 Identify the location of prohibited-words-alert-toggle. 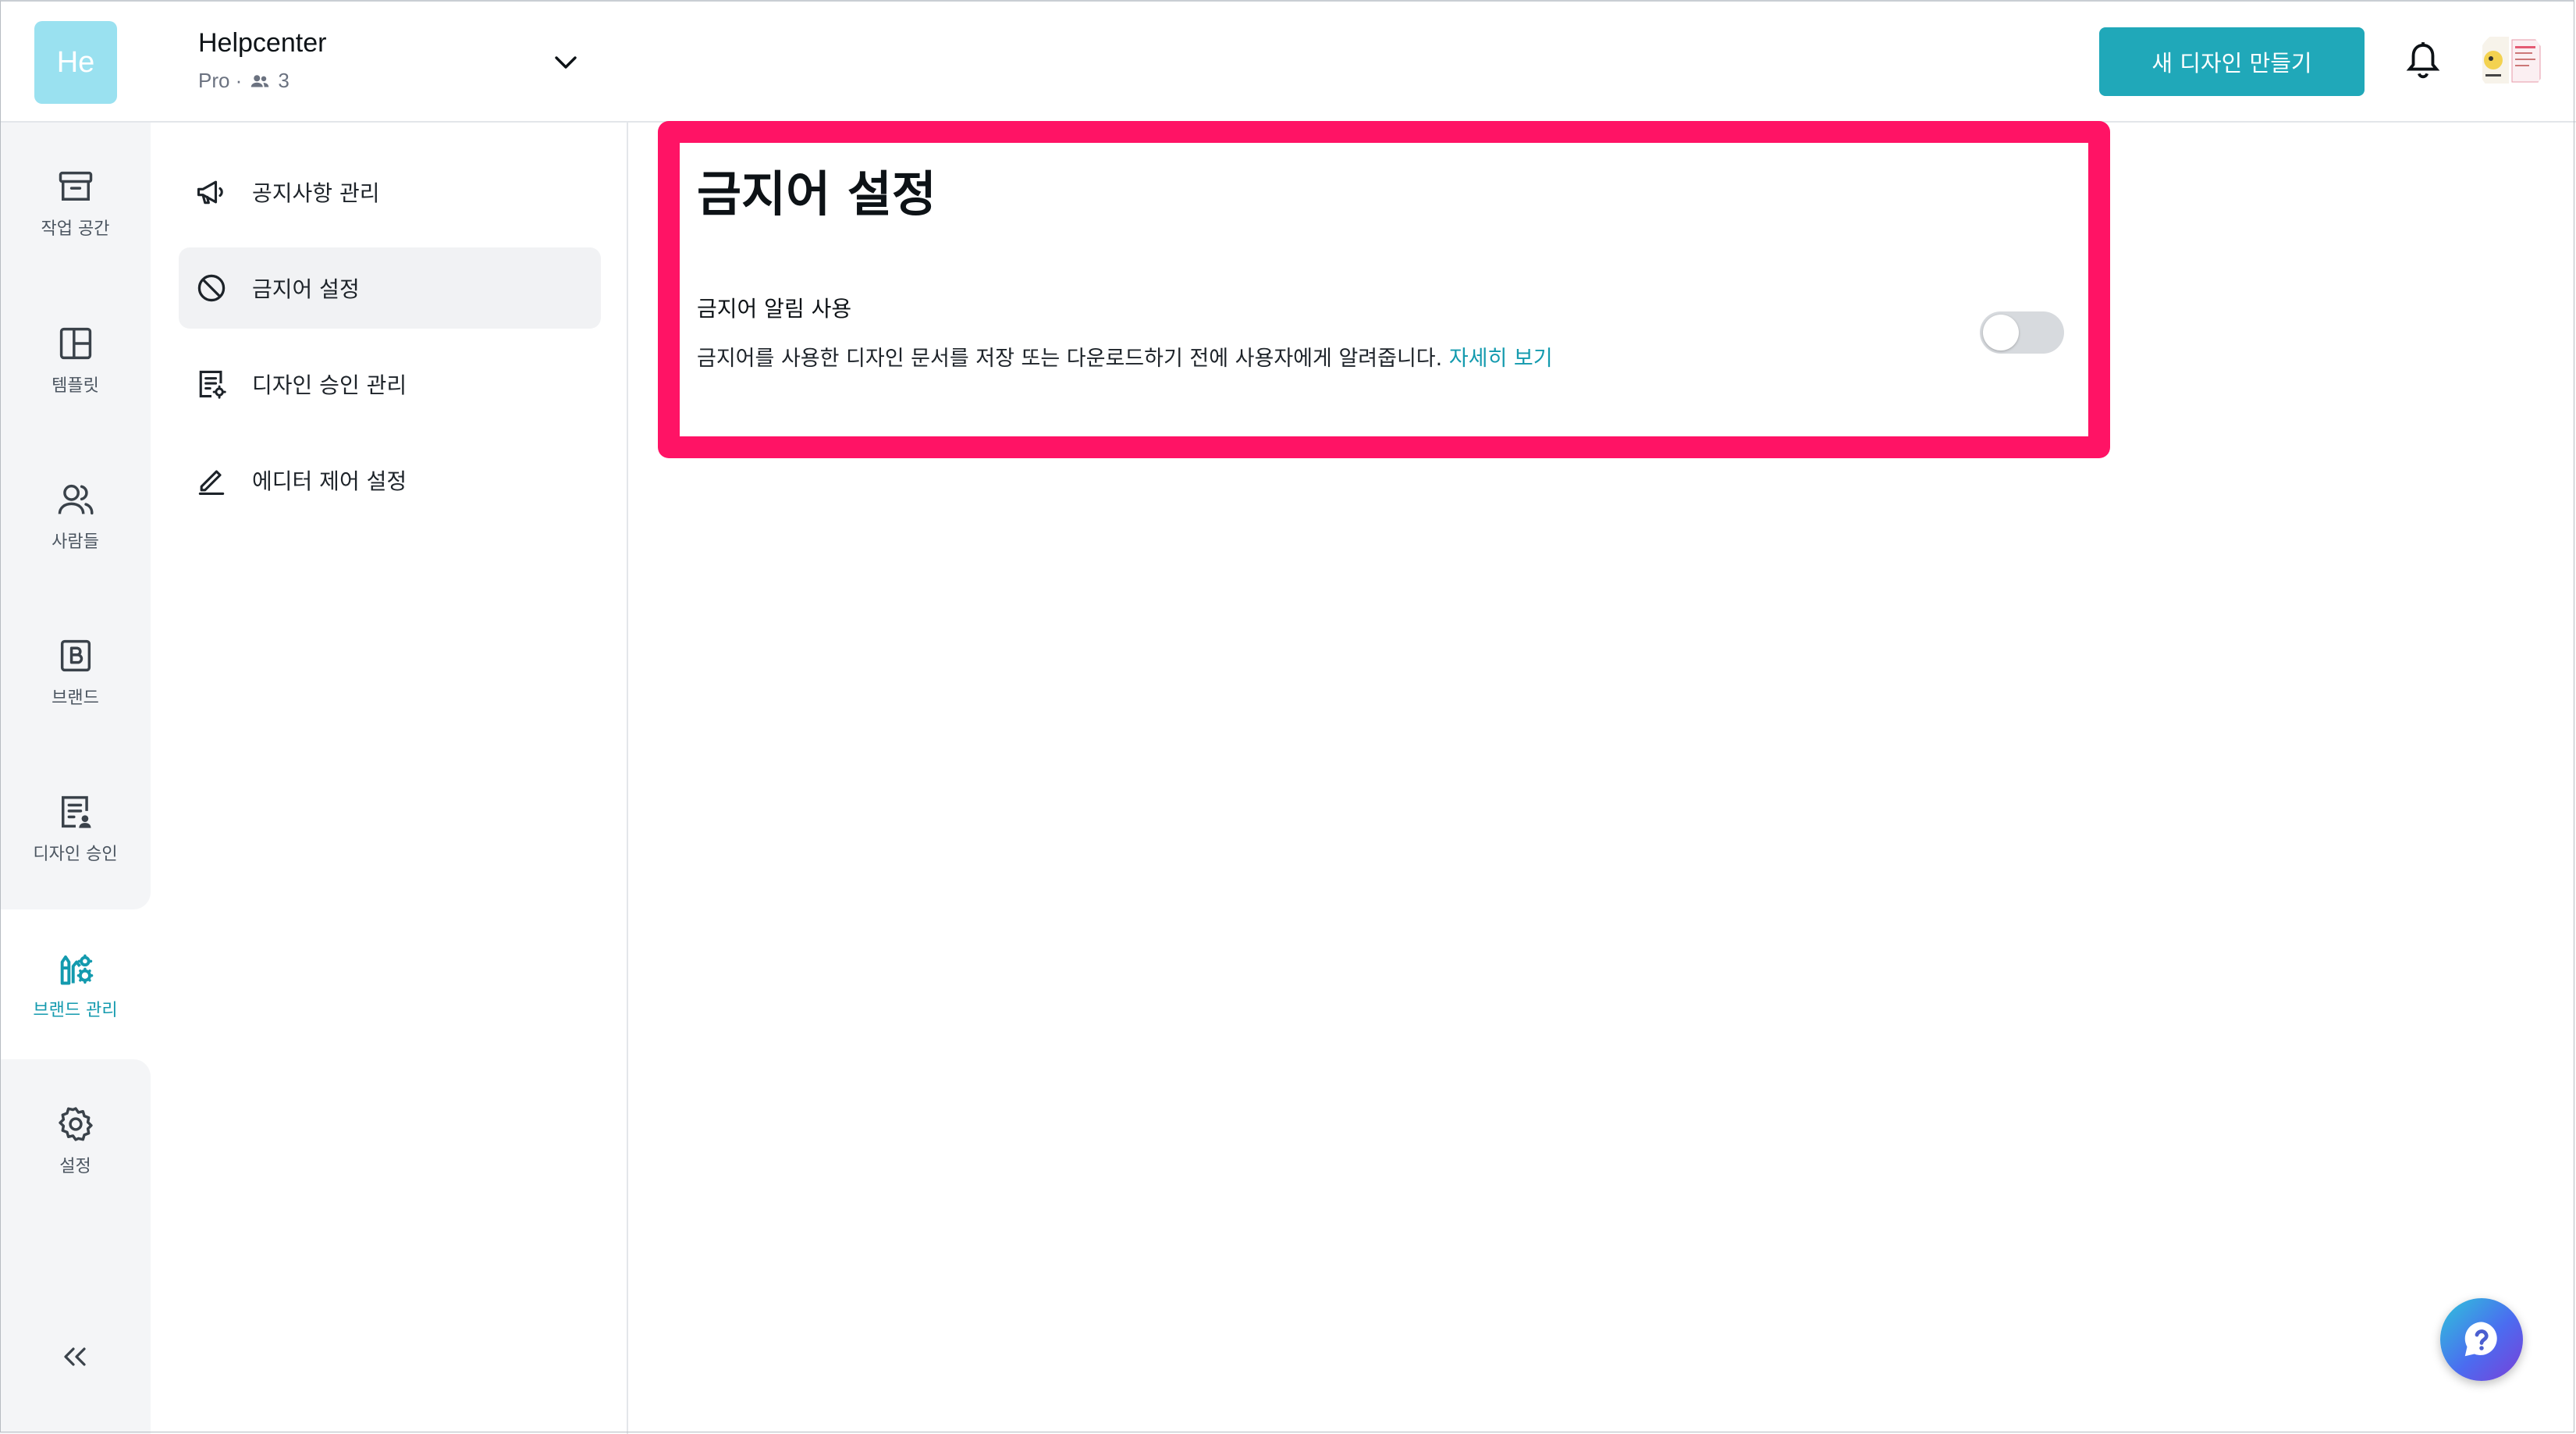
(2022, 332).